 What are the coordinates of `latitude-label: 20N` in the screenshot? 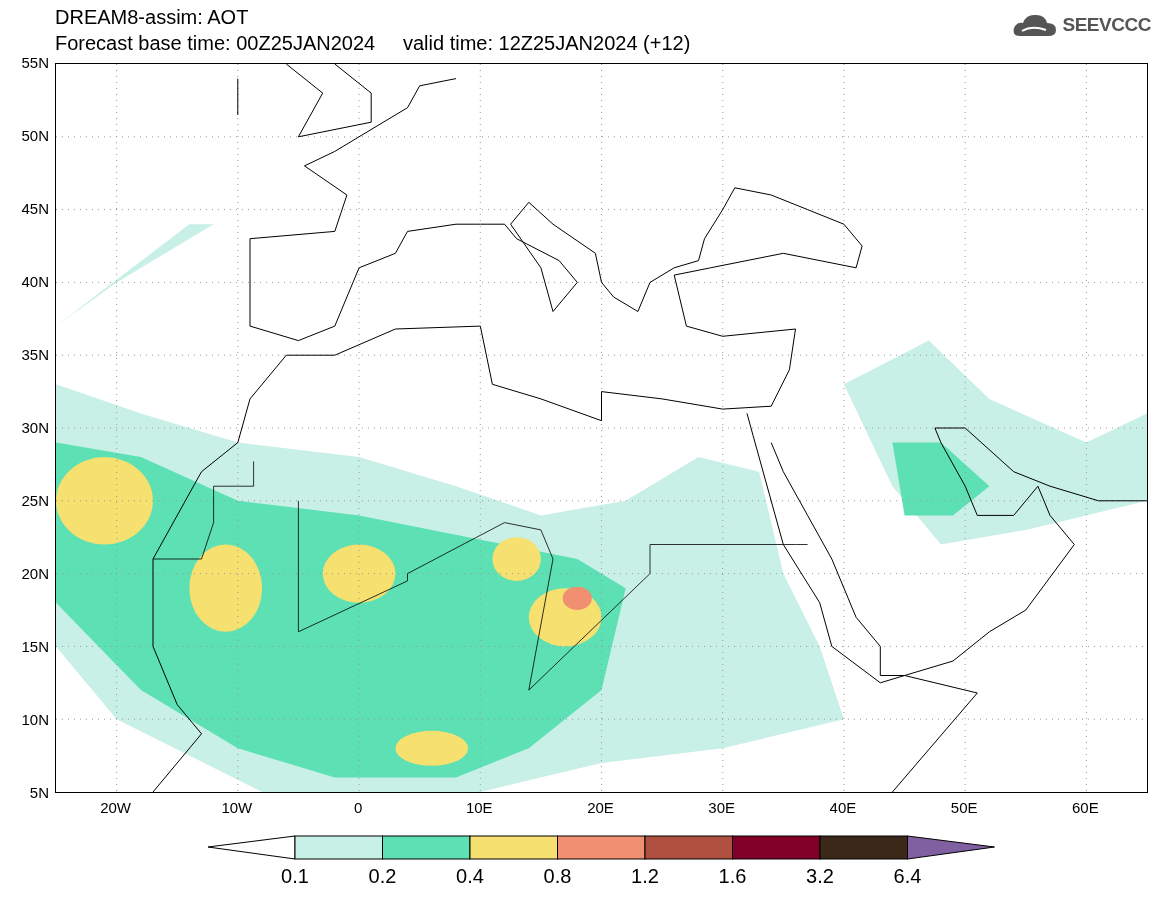 It's located at (35, 574).